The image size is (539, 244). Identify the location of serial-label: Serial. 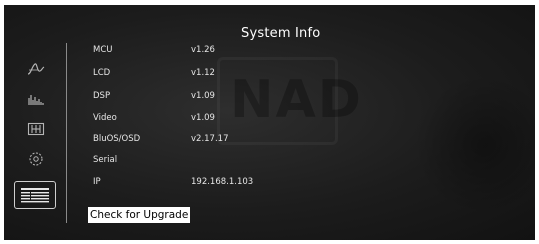
(105, 160).